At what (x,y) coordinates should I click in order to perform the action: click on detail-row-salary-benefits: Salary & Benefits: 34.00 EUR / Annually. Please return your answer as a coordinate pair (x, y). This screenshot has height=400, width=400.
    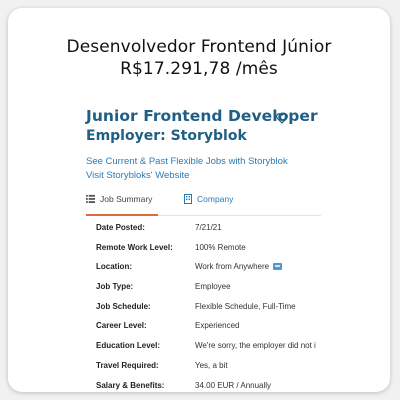
    Looking at the image, I should click on (216, 386).